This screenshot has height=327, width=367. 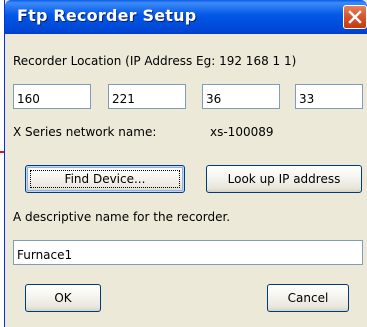 I want to click on ip-octet-1-field, so click(x=52, y=96).